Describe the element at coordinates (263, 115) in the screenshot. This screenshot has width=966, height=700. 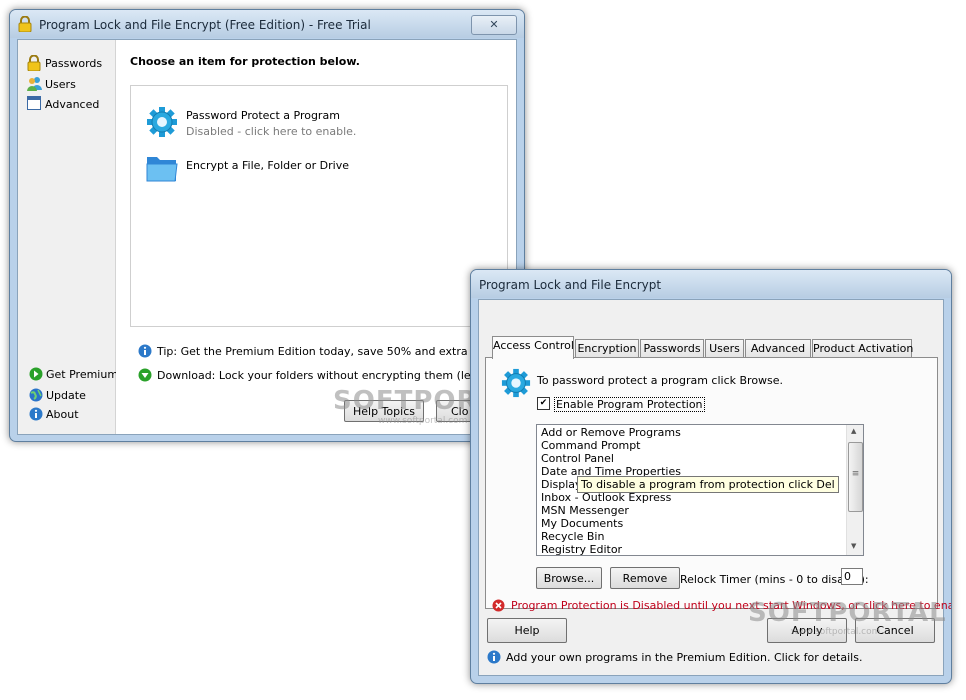
I see `item-title: Password Protect a Program` at that location.